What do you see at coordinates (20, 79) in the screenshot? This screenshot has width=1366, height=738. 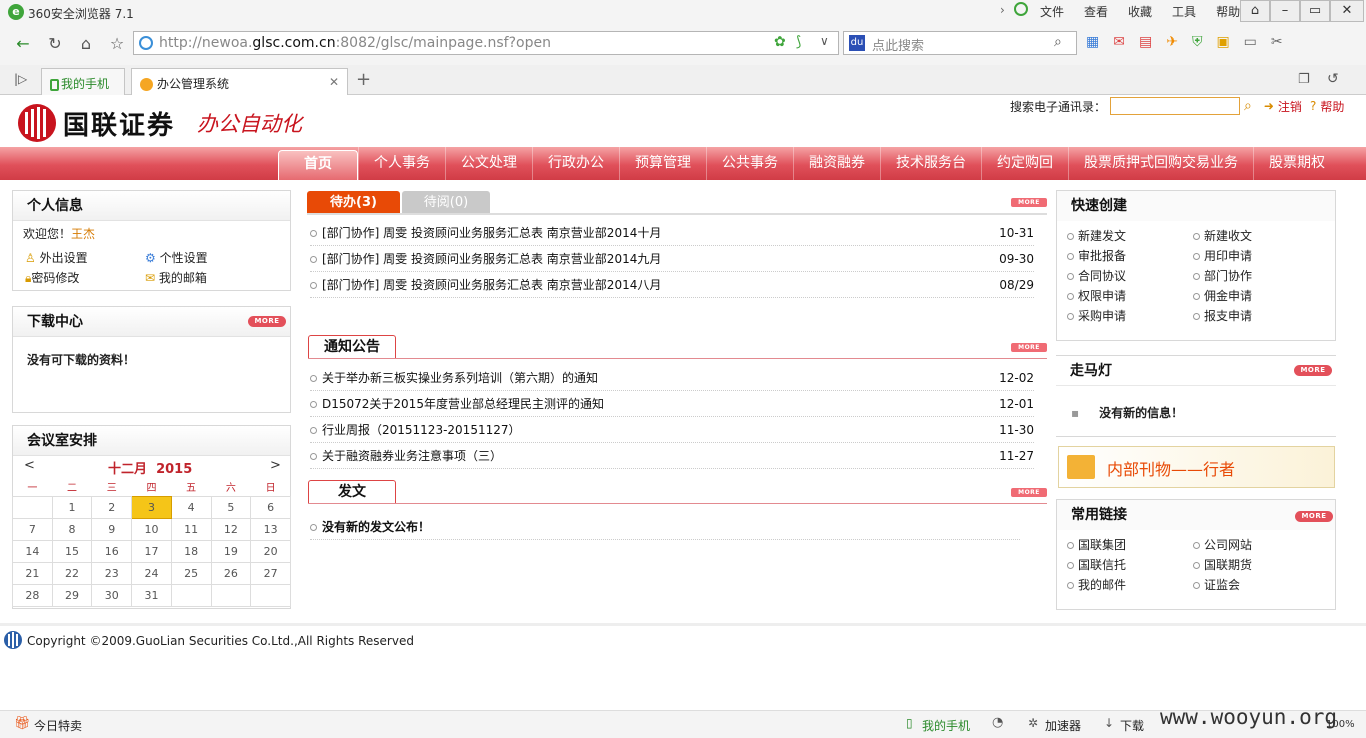 I see `sidebar-toggle-icon: |▷` at bounding box center [20, 79].